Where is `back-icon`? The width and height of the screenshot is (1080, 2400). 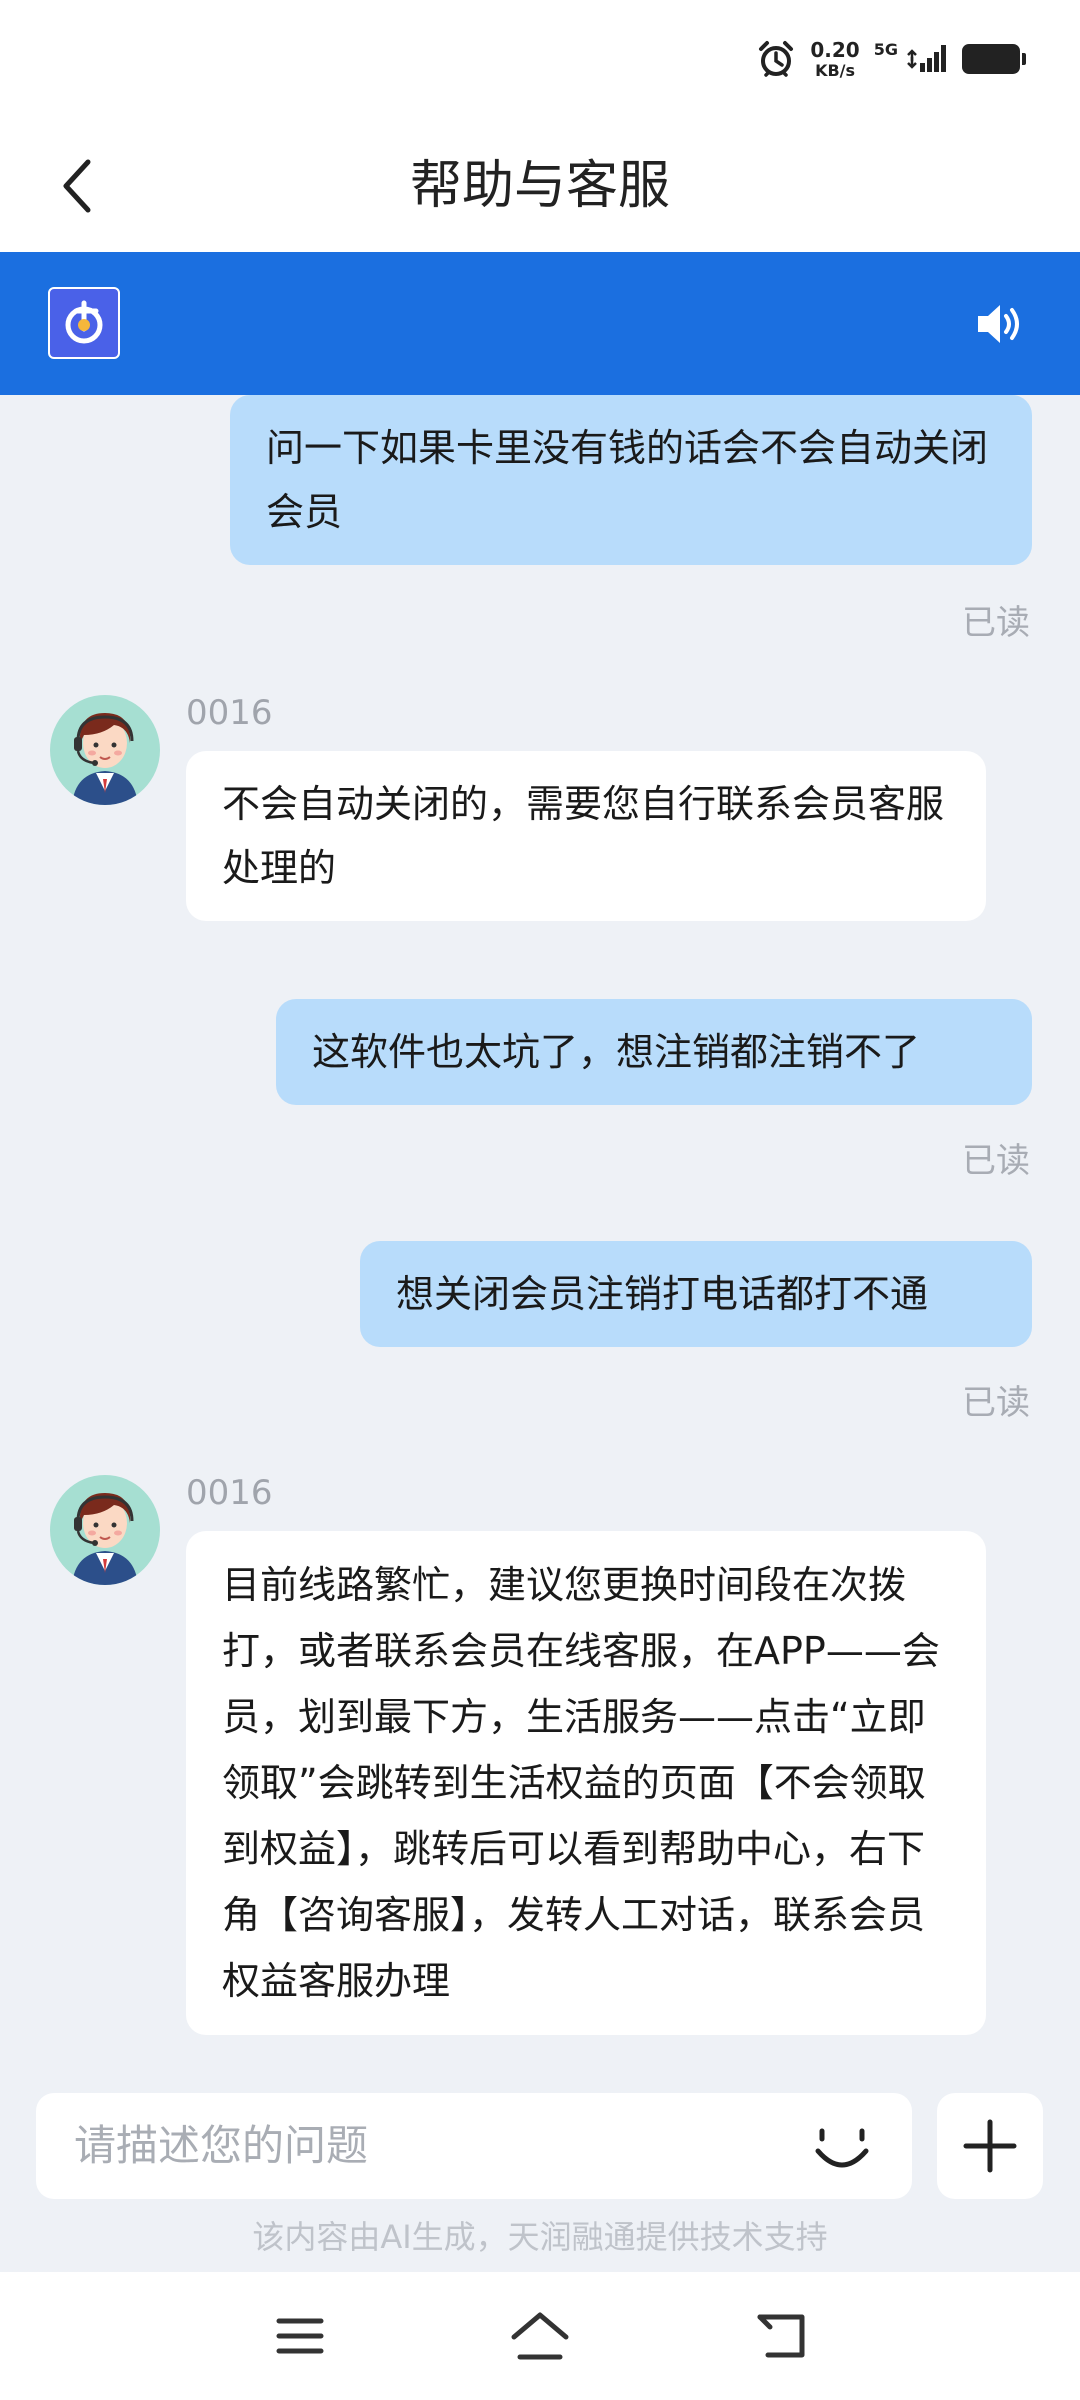 back-icon is located at coordinates (781, 2336).